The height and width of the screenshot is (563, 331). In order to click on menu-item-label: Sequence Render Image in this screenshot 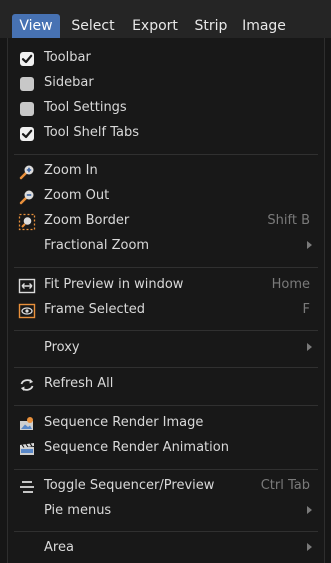, I will do `click(124, 422)`.